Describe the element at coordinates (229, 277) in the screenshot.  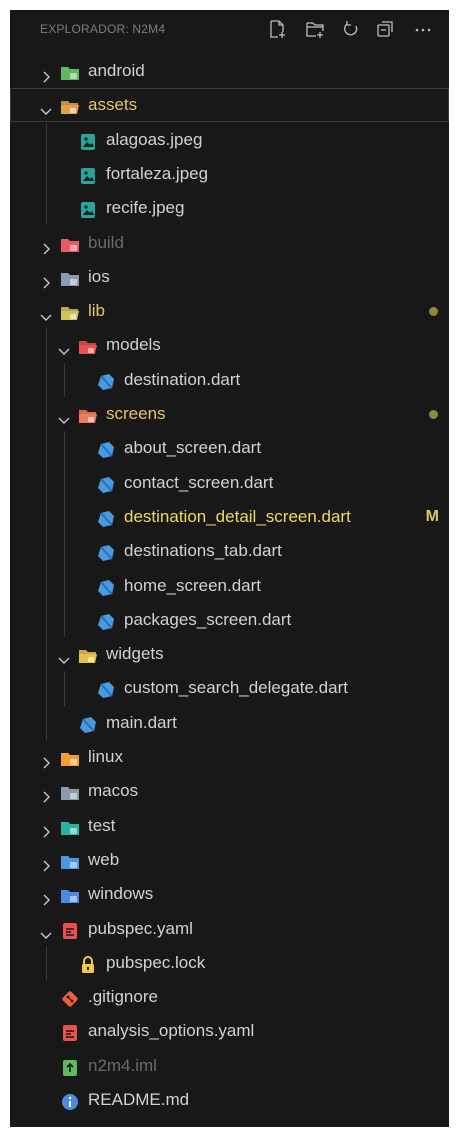
I see `tree-item-ios: ios` at that location.